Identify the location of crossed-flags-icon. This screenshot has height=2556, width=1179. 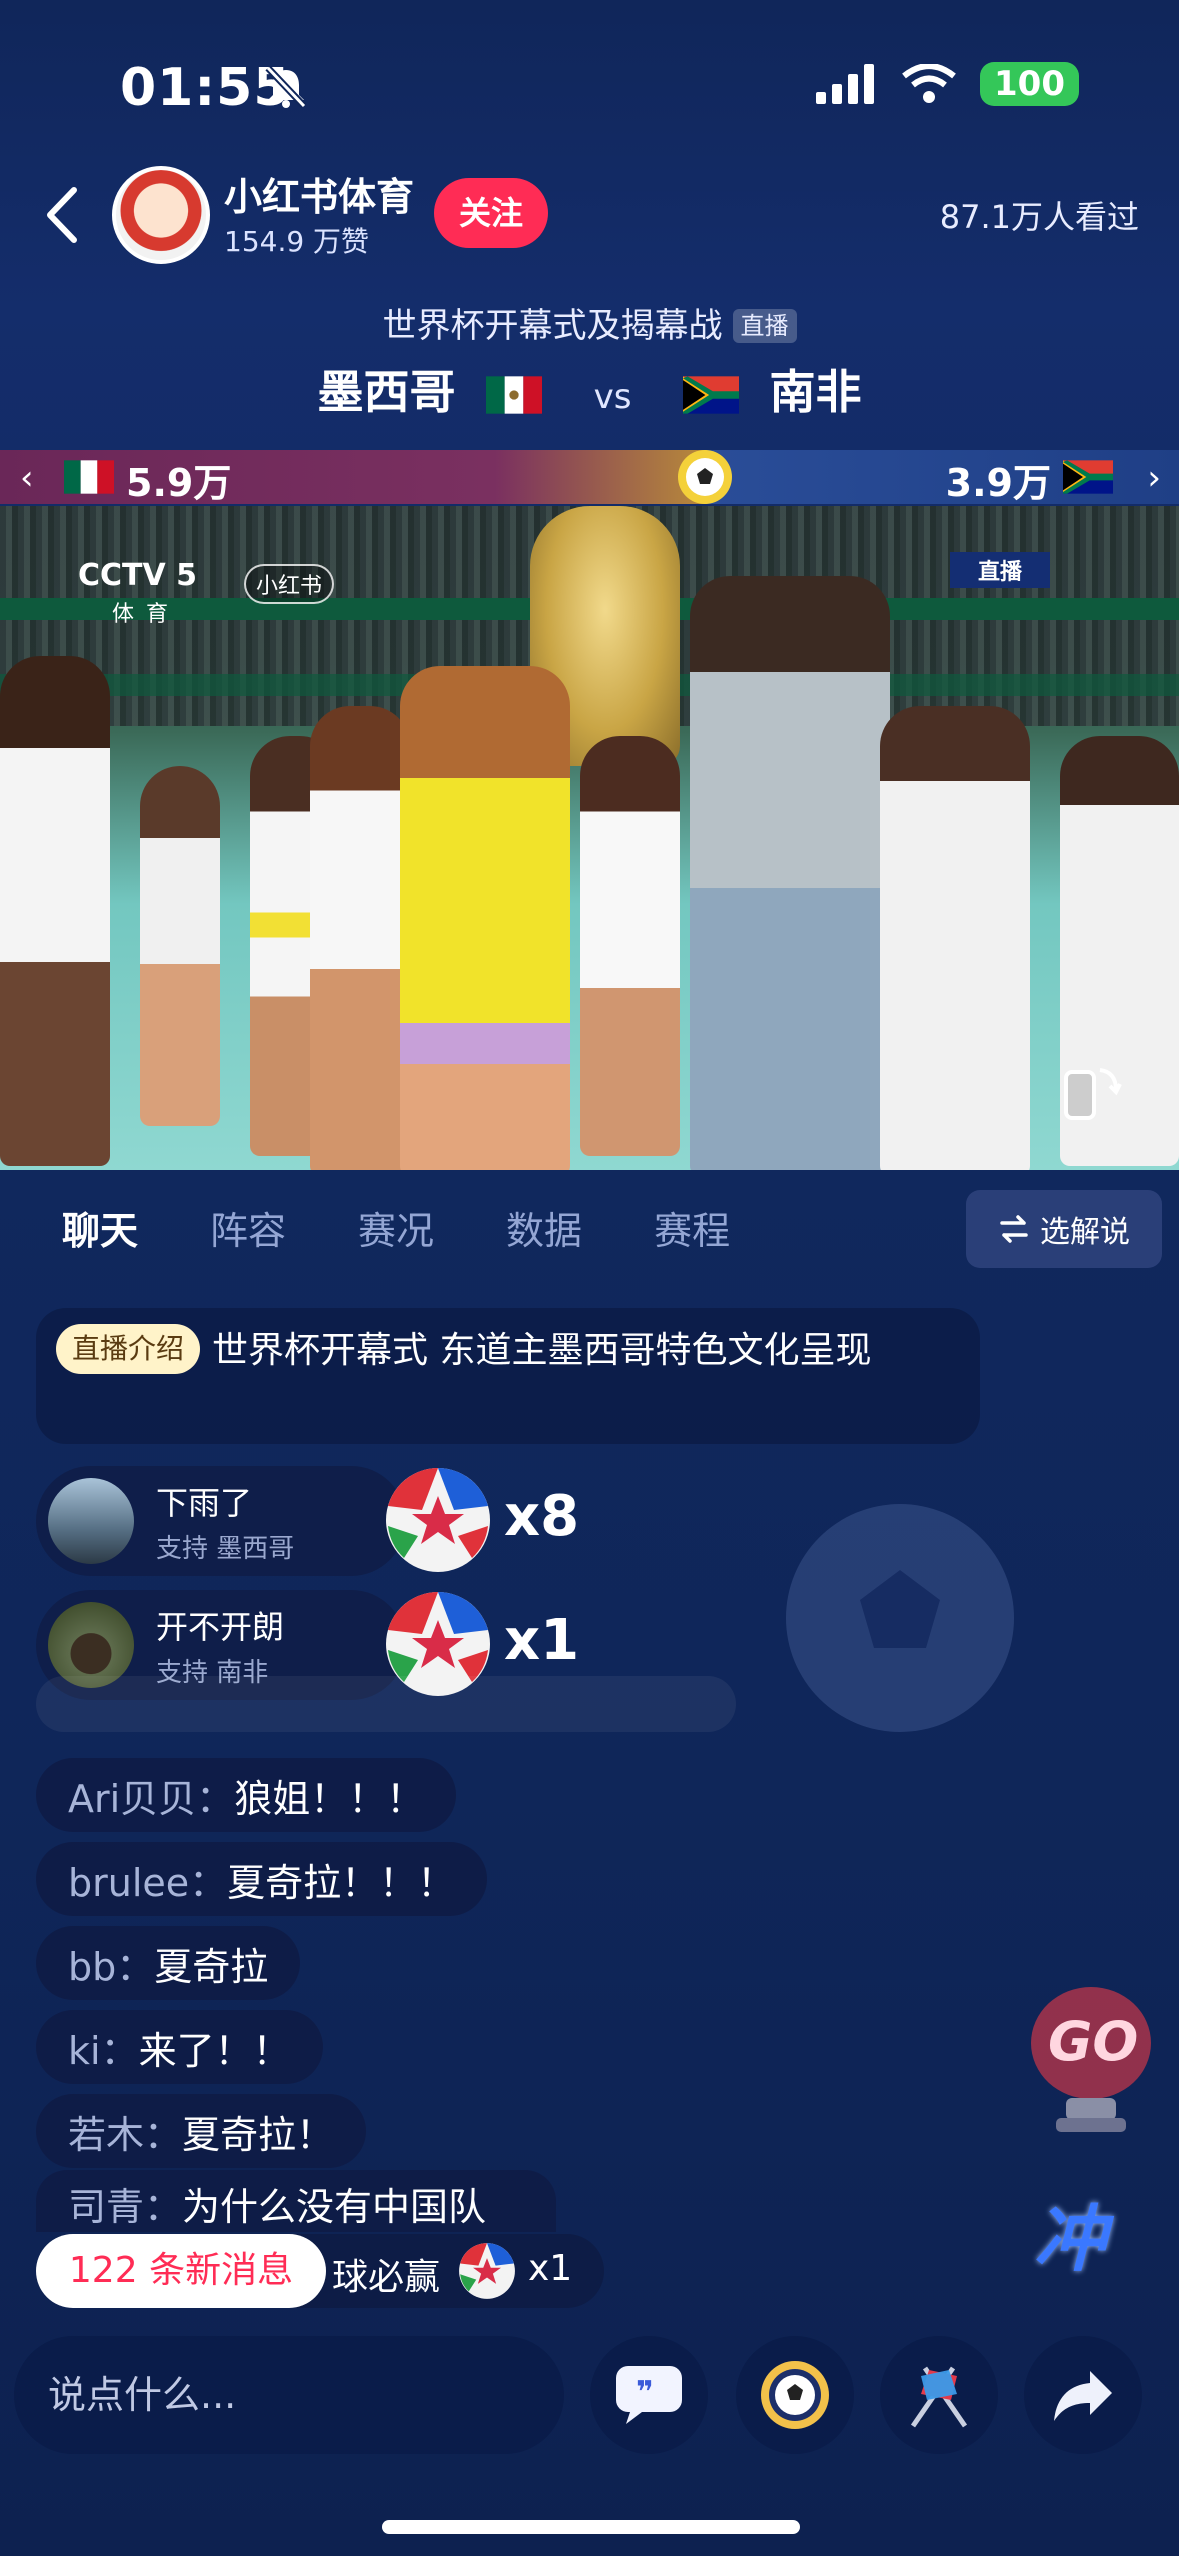
(939, 2397).